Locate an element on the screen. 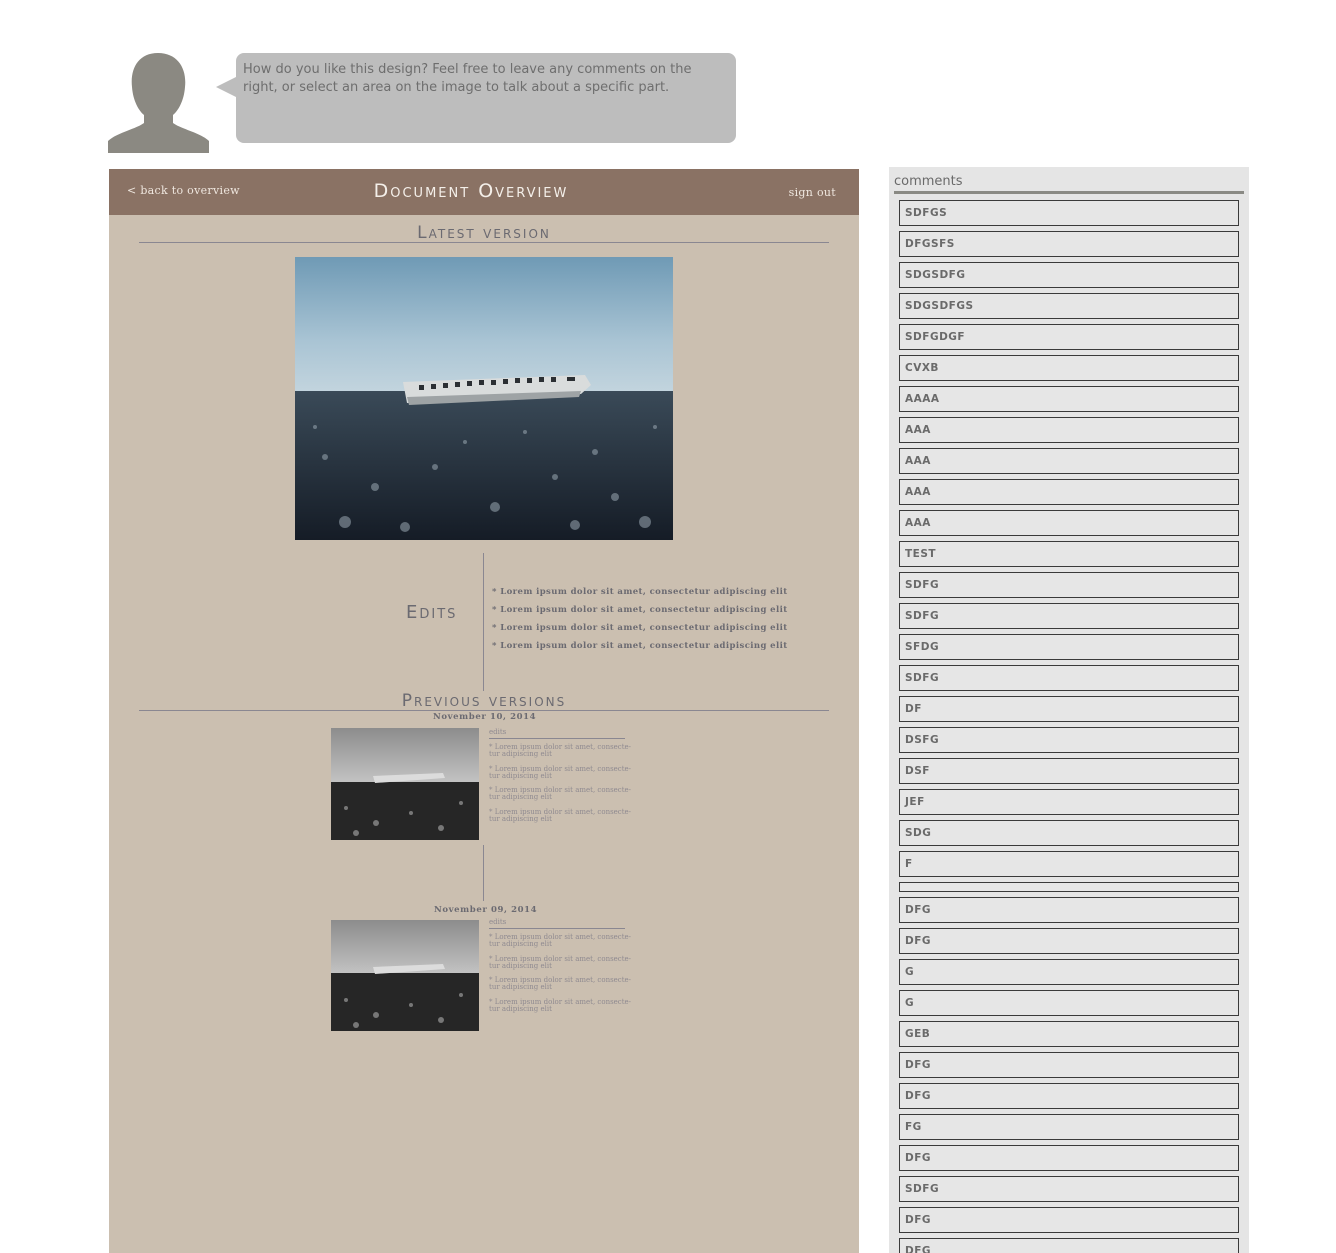 Image resolution: width=1336 pixels, height=1253 pixels. sign-out-link: sign out is located at coordinates (812, 192).